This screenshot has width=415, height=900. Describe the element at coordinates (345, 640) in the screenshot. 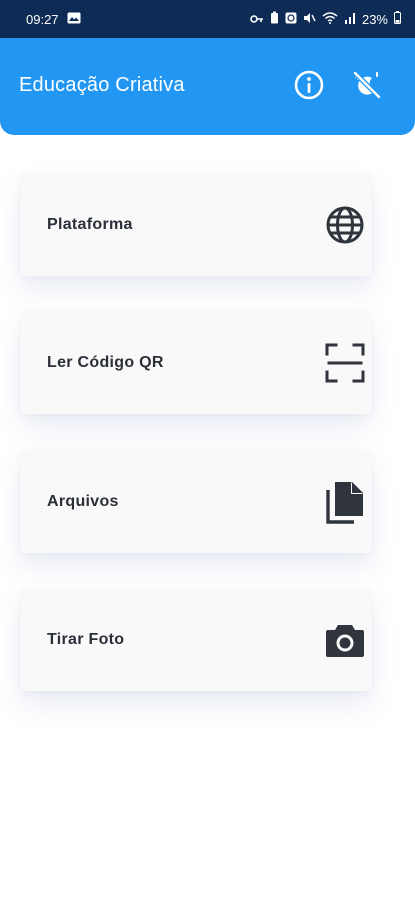

I see `camera-icon` at that location.